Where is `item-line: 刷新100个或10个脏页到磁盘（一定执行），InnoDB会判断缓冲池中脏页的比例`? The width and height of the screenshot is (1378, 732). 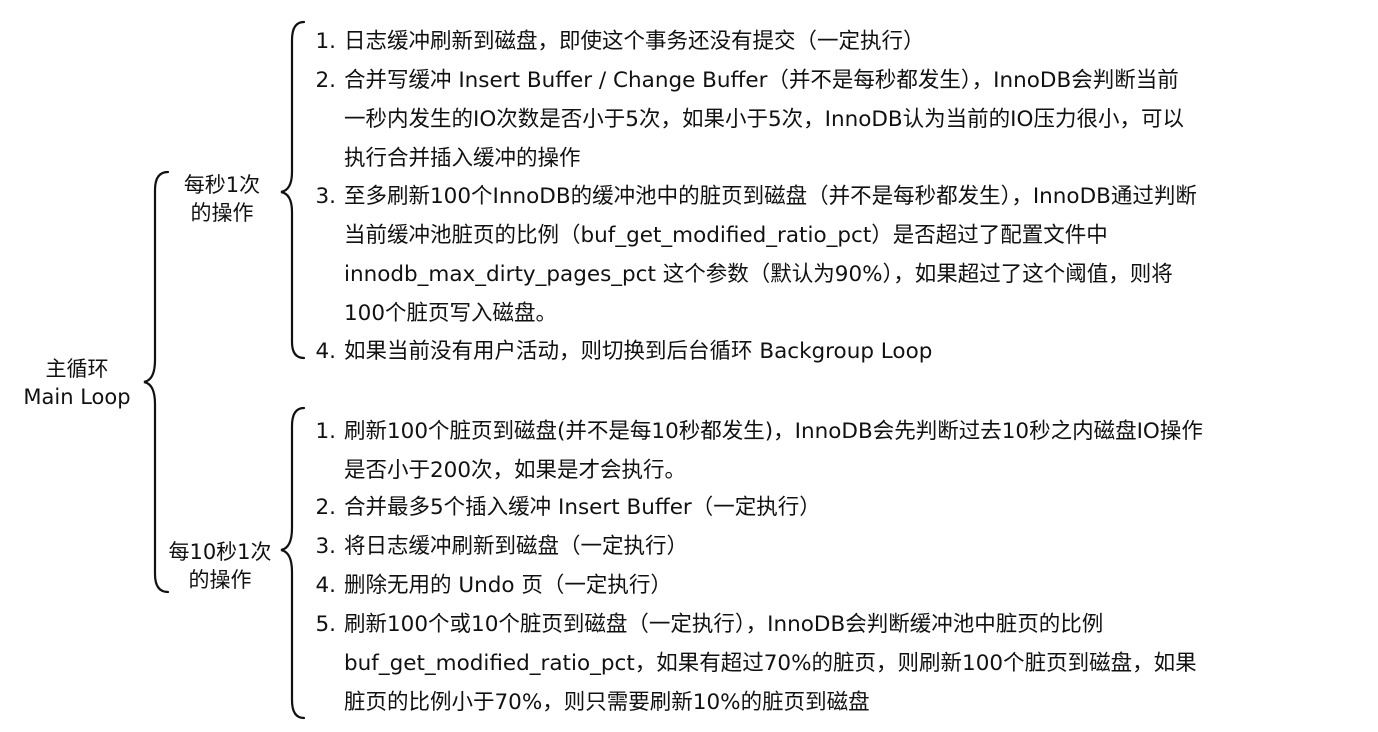
item-line: 刷新100个或10个脏页到磁盘（一定执行），InnoDB会判断缓冲池中脏页的比例 is located at coordinates (724, 624).